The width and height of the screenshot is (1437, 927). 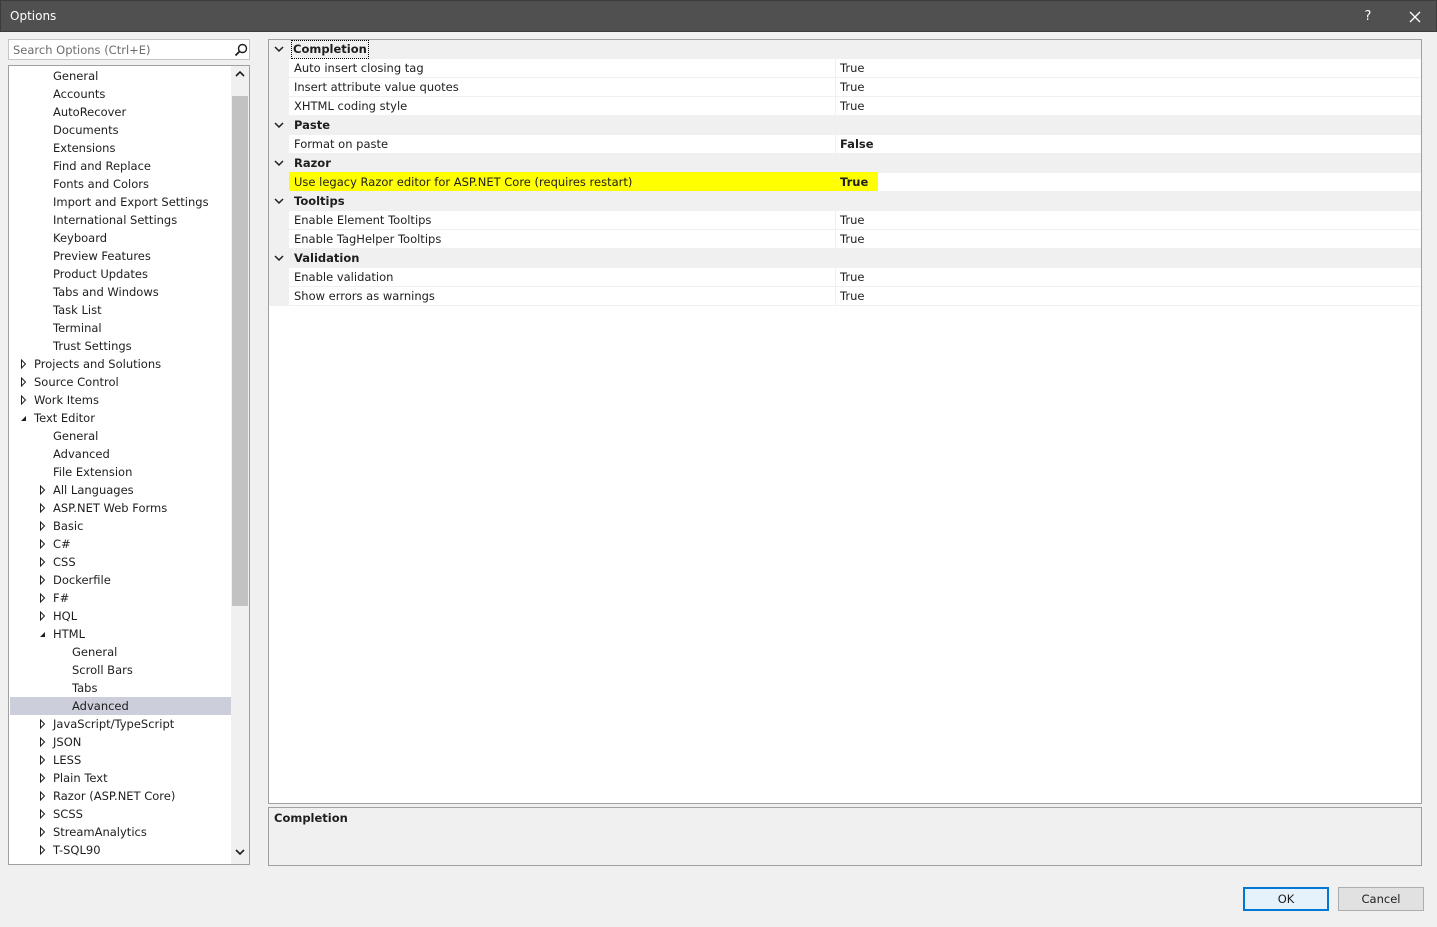 What do you see at coordinates (240, 852) in the screenshot?
I see `scroll-down-icon` at bounding box center [240, 852].